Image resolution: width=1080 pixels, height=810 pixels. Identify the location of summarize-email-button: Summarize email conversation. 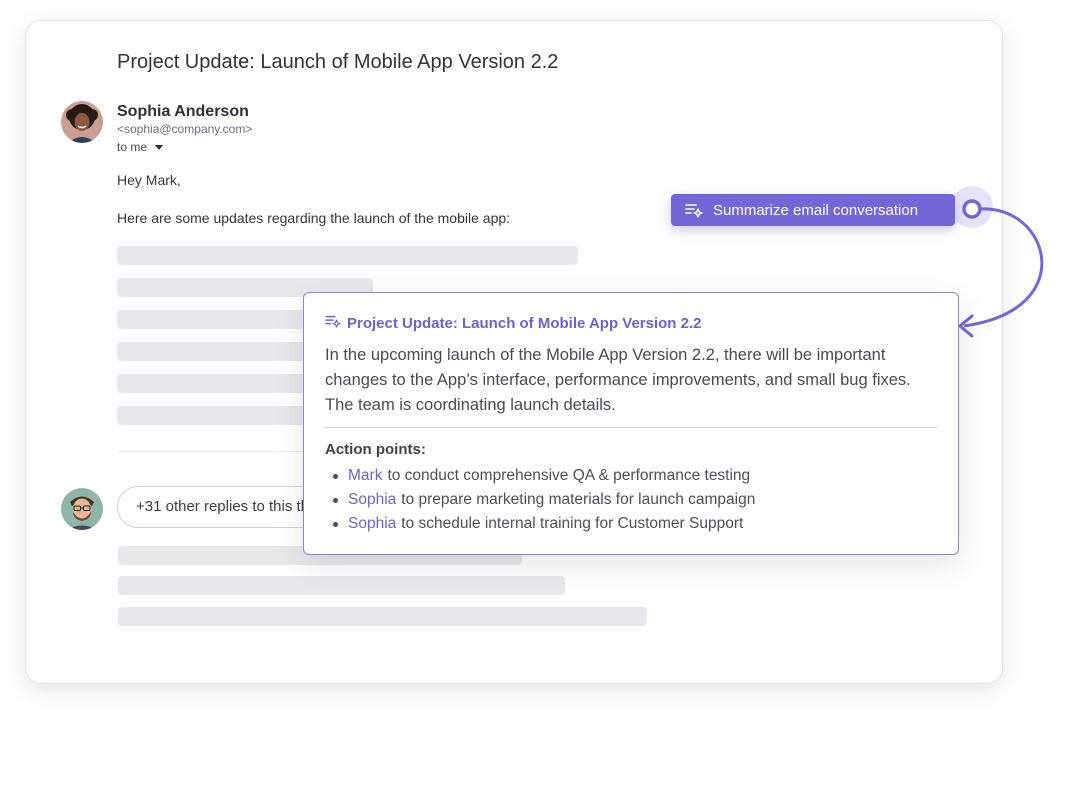
(813, 210).